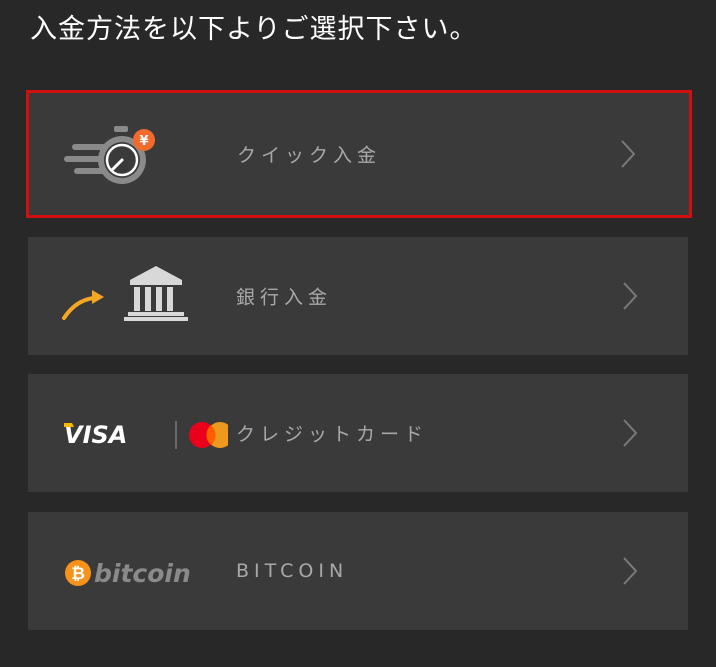  What do you see at coordinates (292, 571) in the screenshot?
I see `option-label: BITCOIN` at bounding box center [292, 571].